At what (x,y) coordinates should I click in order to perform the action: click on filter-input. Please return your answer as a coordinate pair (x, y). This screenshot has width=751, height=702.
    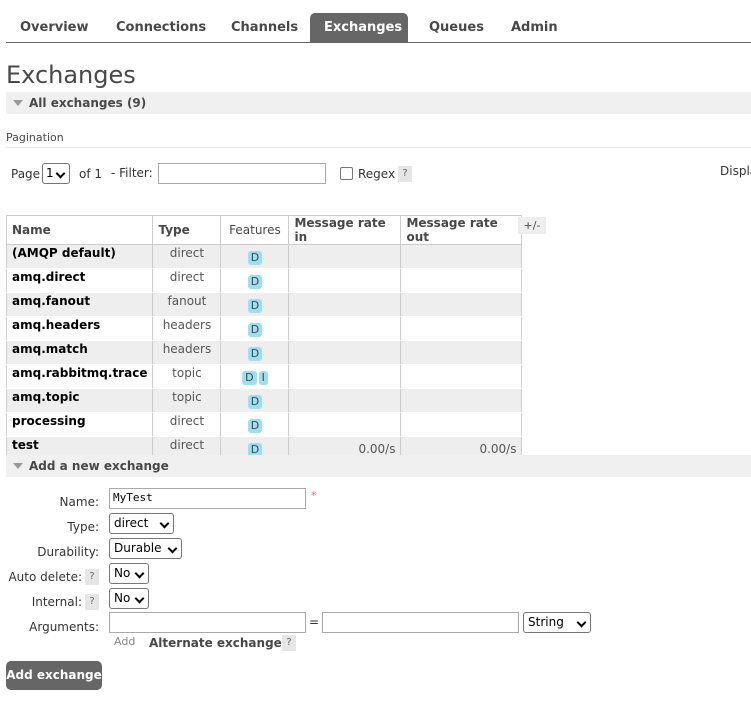
    Looking at the image, I should click on (242, 173).